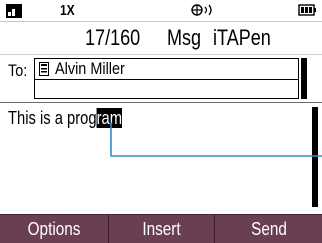 This screenshot has height=243, width=322. I want to click on signal-strength-icon, so click(14, 11).